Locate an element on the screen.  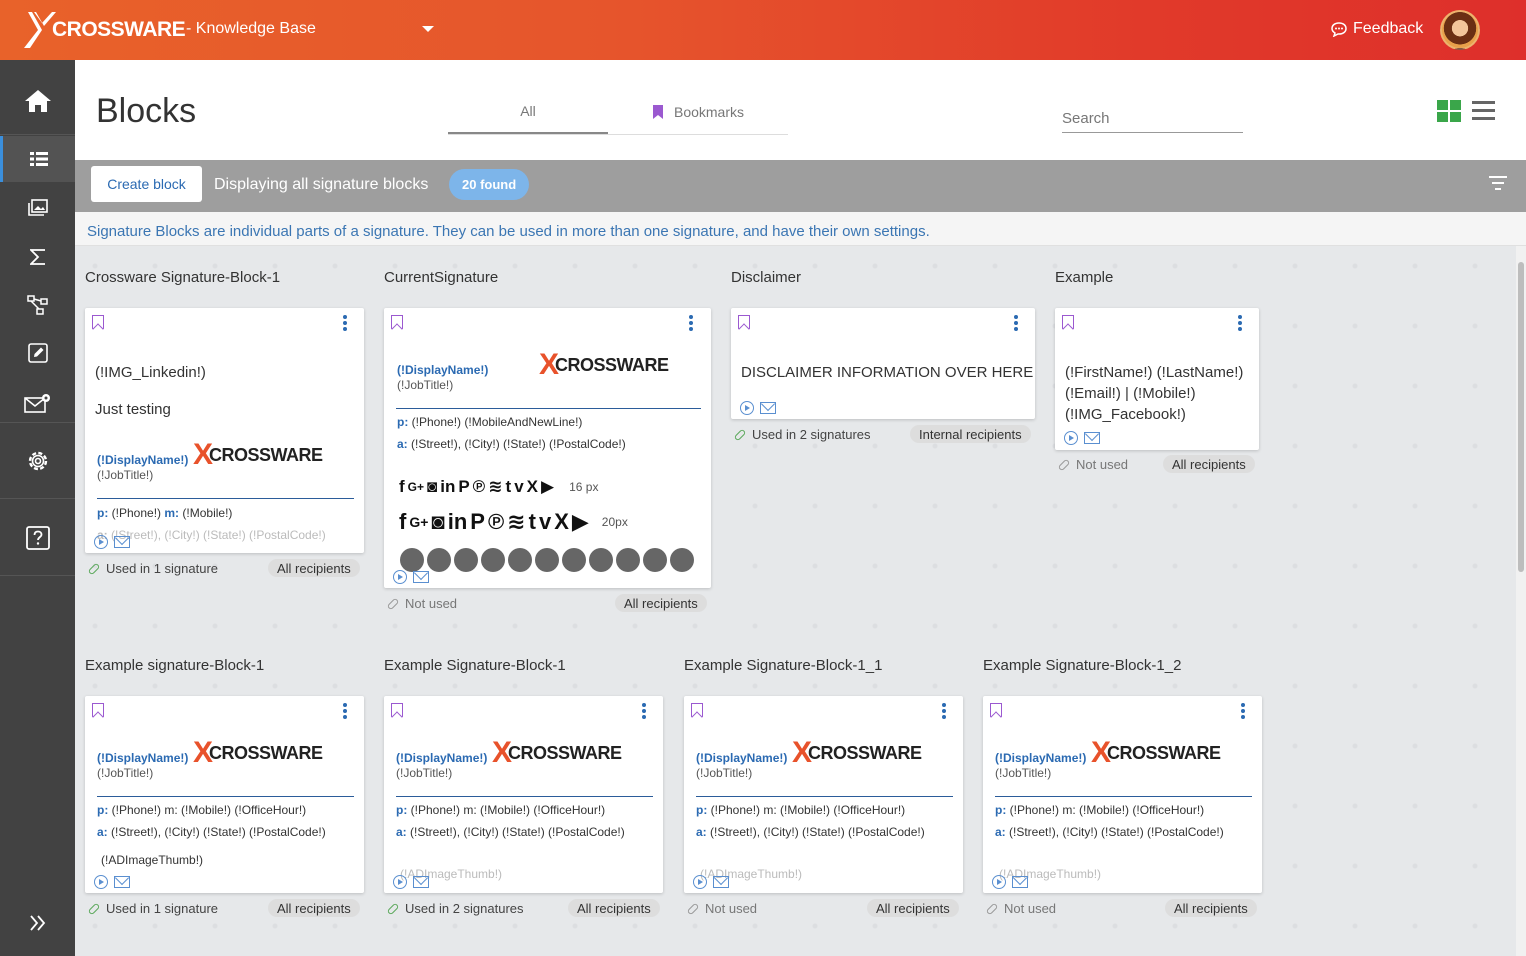
double-chevron-right-icon is located at coordinates (37, 923).